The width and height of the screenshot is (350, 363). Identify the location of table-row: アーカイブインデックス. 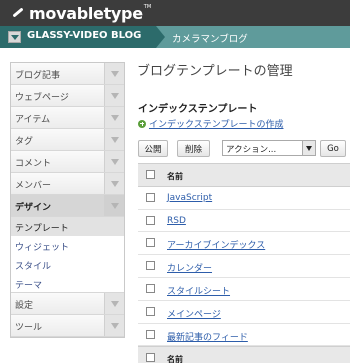
(244, 244).